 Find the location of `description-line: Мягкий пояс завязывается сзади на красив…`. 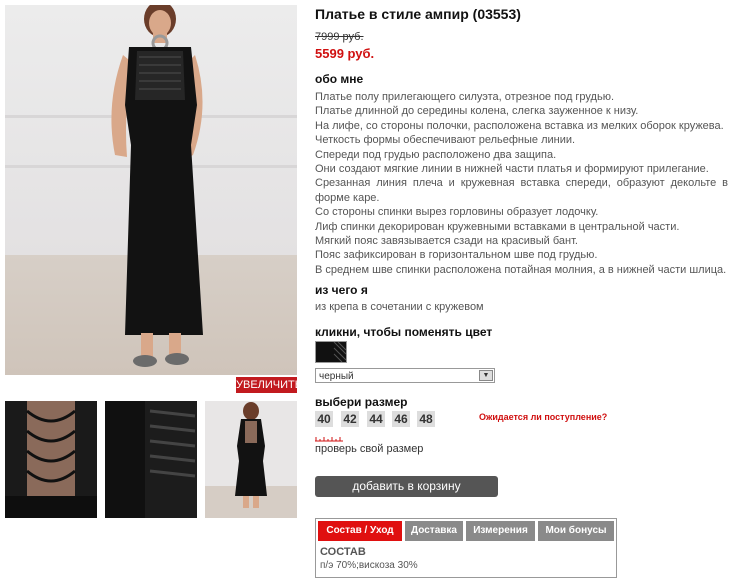

description-line: Мягкий пояс завязывается сзади на красив… is located at coordinates (446, 241).